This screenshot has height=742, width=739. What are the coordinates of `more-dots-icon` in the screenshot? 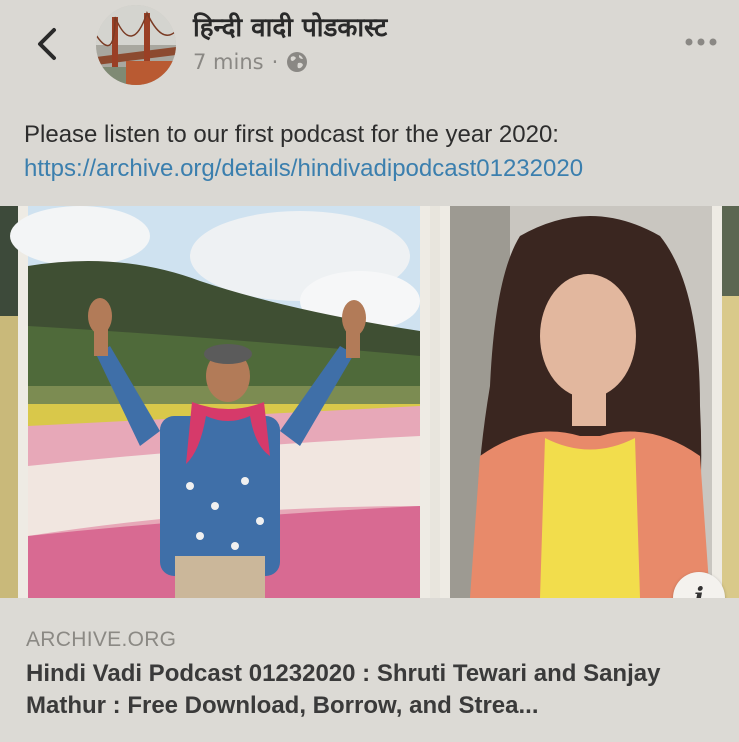 It's located at (701, 42).